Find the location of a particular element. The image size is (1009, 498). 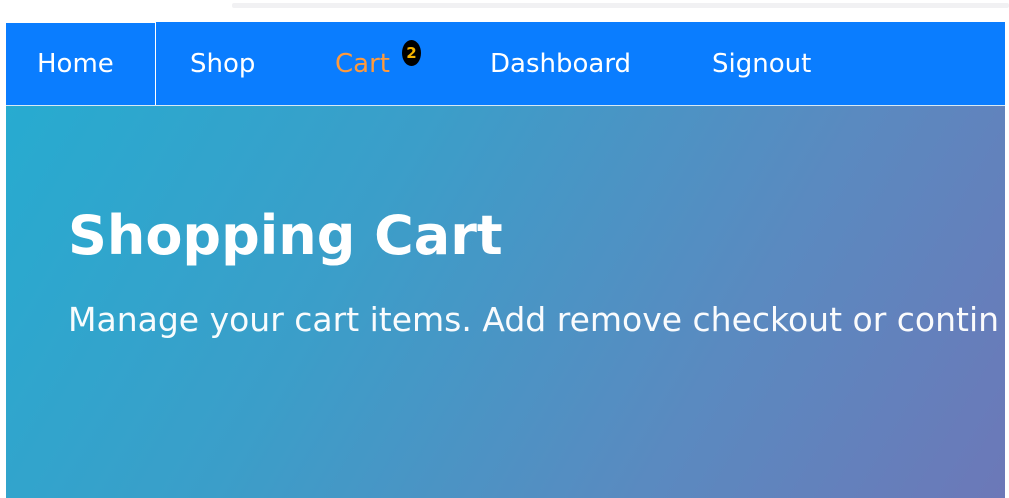

nav-item-cart-label: Cart is located at coordinates (362, 63).